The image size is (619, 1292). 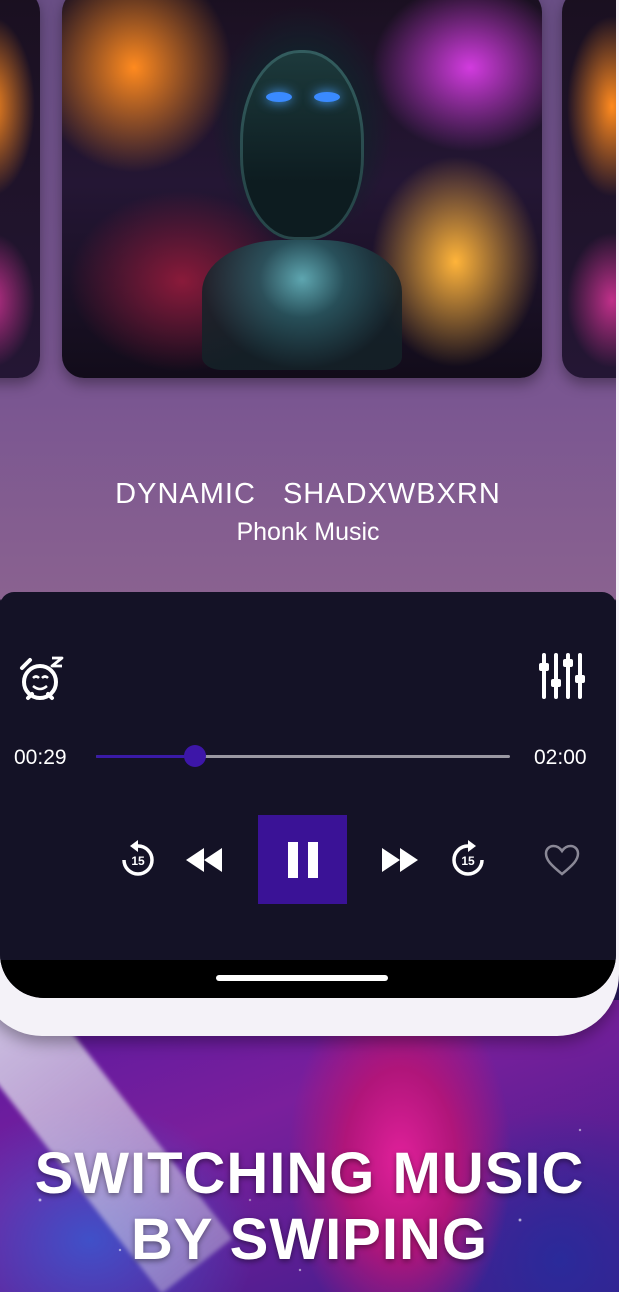 I want to click on seek-bar, so click(x=303, y=756).